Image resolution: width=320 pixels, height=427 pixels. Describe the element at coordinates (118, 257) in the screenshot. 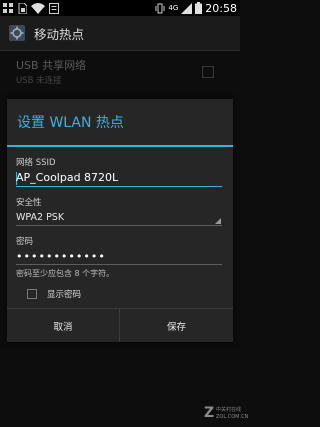

I see `password-input: ••••••••••••` at that location.